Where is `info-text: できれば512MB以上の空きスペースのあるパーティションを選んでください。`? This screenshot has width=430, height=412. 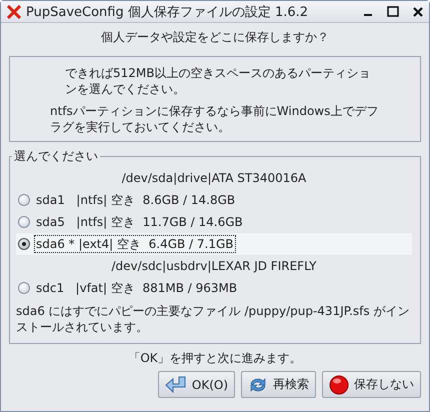
info-text: できれば512MB以上の空きスペースのあるパーティションを選んでください。 is located at coordinates (218, 81).